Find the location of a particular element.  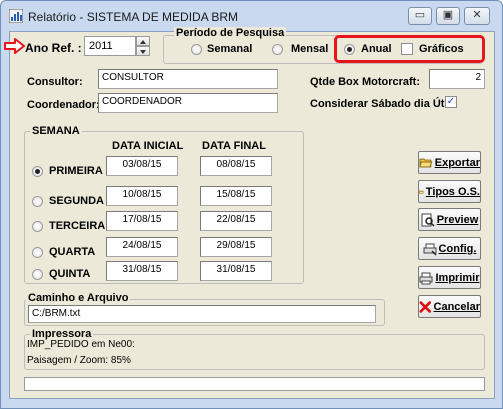

close-icon: ✕ is located at coordinates (477, 15).